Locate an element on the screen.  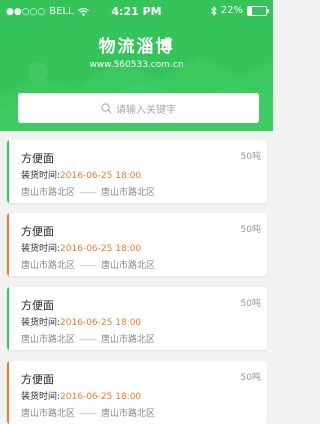
site-url: www.560533.com.cn is located at coordinates (136, 65).